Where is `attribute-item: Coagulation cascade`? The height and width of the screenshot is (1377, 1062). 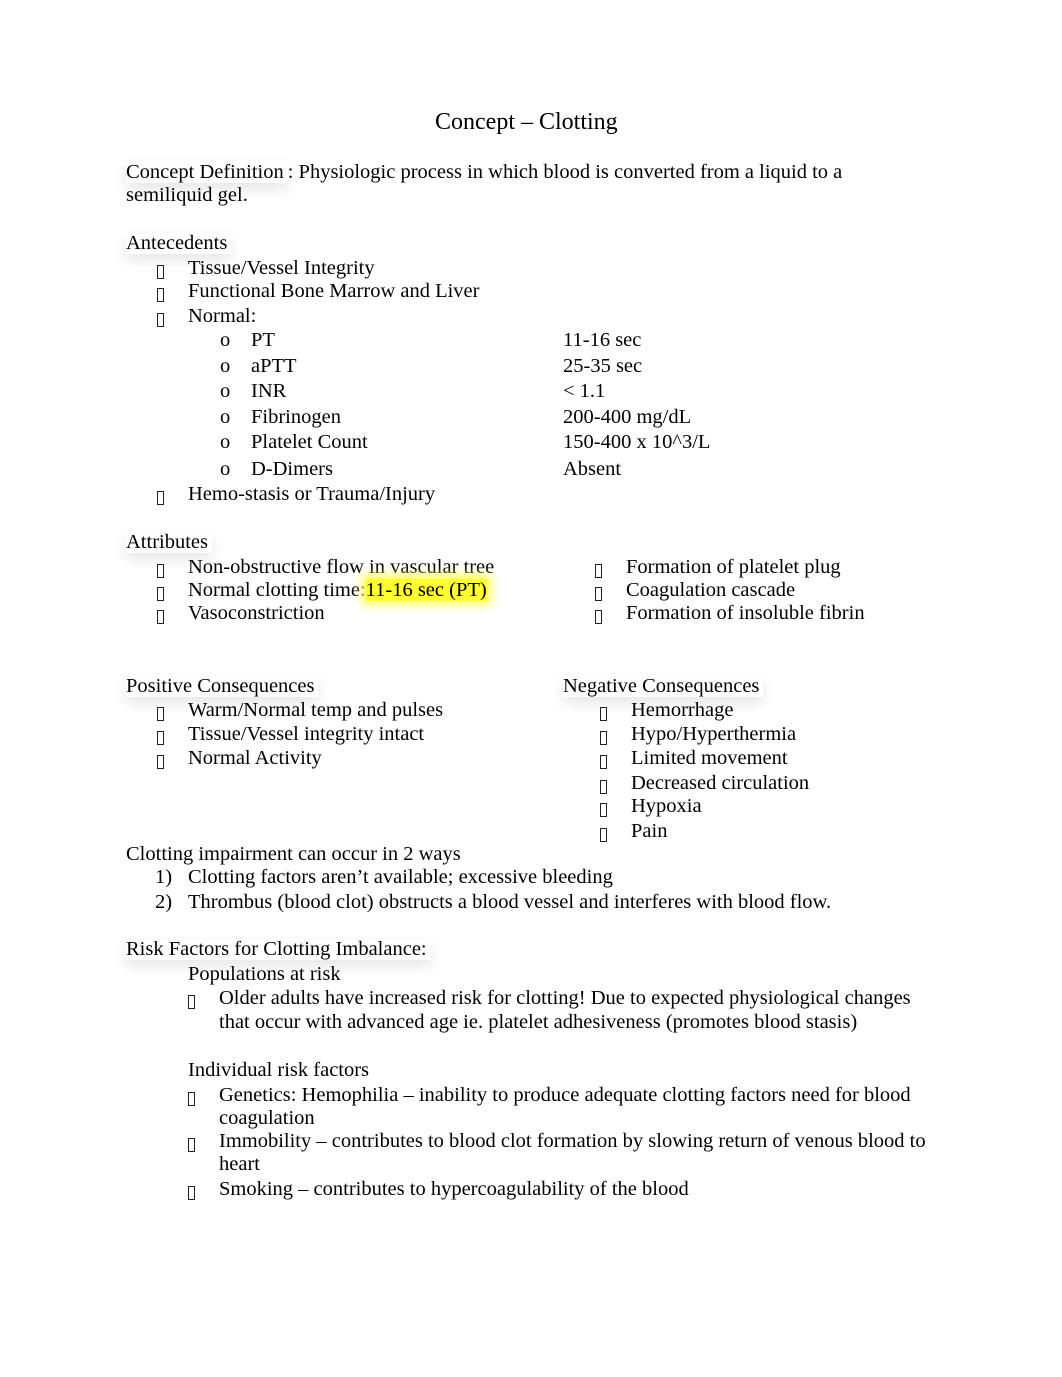 attribute-item: Coagulation cascade is located at coordinates (711, 590).